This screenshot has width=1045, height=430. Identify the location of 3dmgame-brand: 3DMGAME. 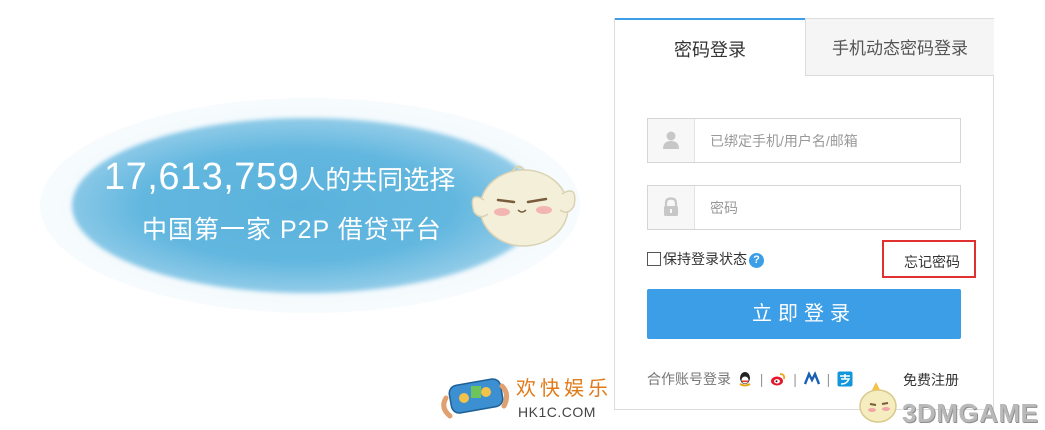
(970, 413).